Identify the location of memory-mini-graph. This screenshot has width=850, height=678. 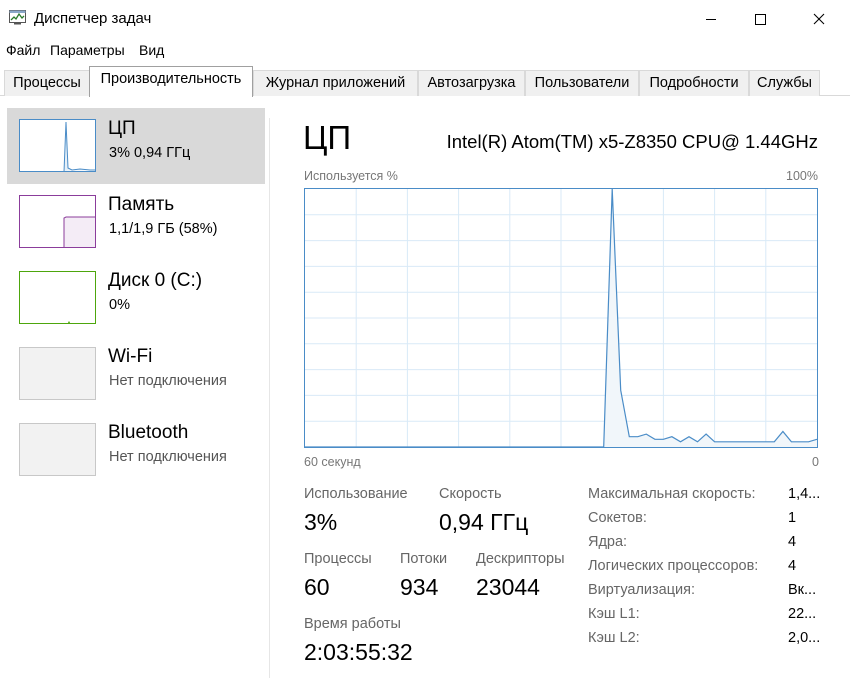
(57, 221).